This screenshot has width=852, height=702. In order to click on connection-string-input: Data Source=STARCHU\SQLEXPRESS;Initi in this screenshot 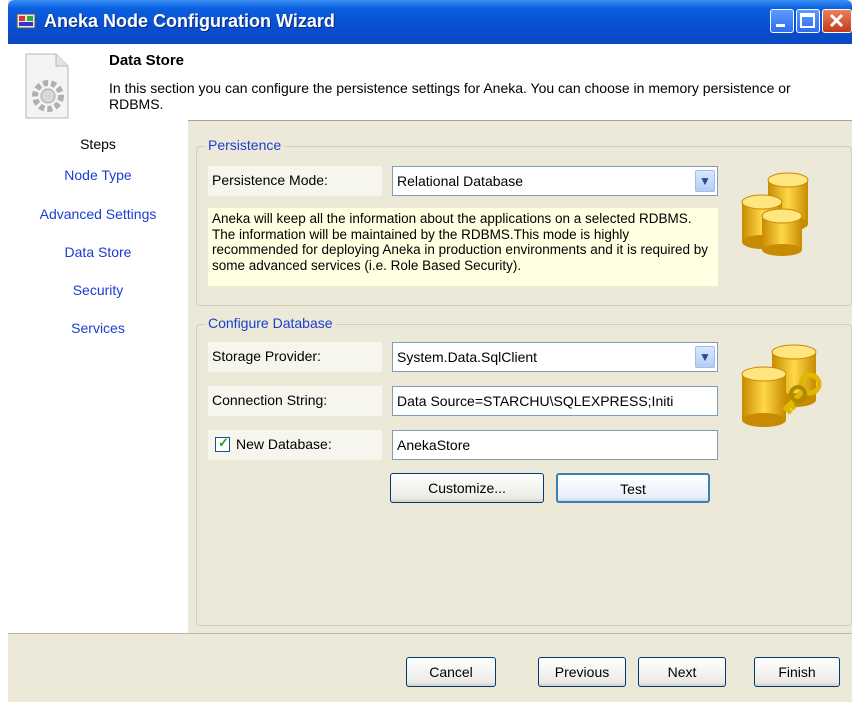, I will do `click(555, 401)`.